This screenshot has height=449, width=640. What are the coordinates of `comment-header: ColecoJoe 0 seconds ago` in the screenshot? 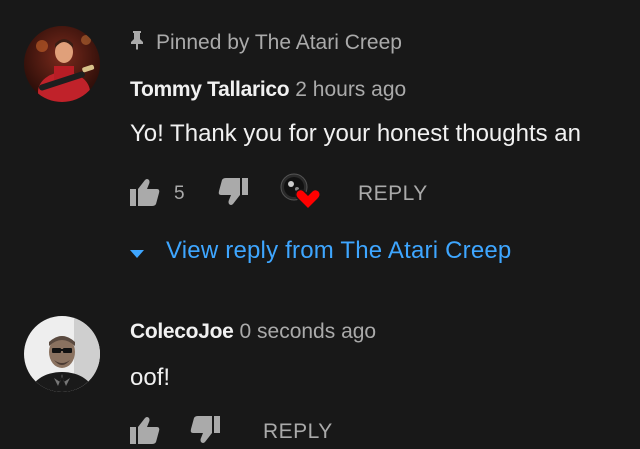 It's located at (253, 332).